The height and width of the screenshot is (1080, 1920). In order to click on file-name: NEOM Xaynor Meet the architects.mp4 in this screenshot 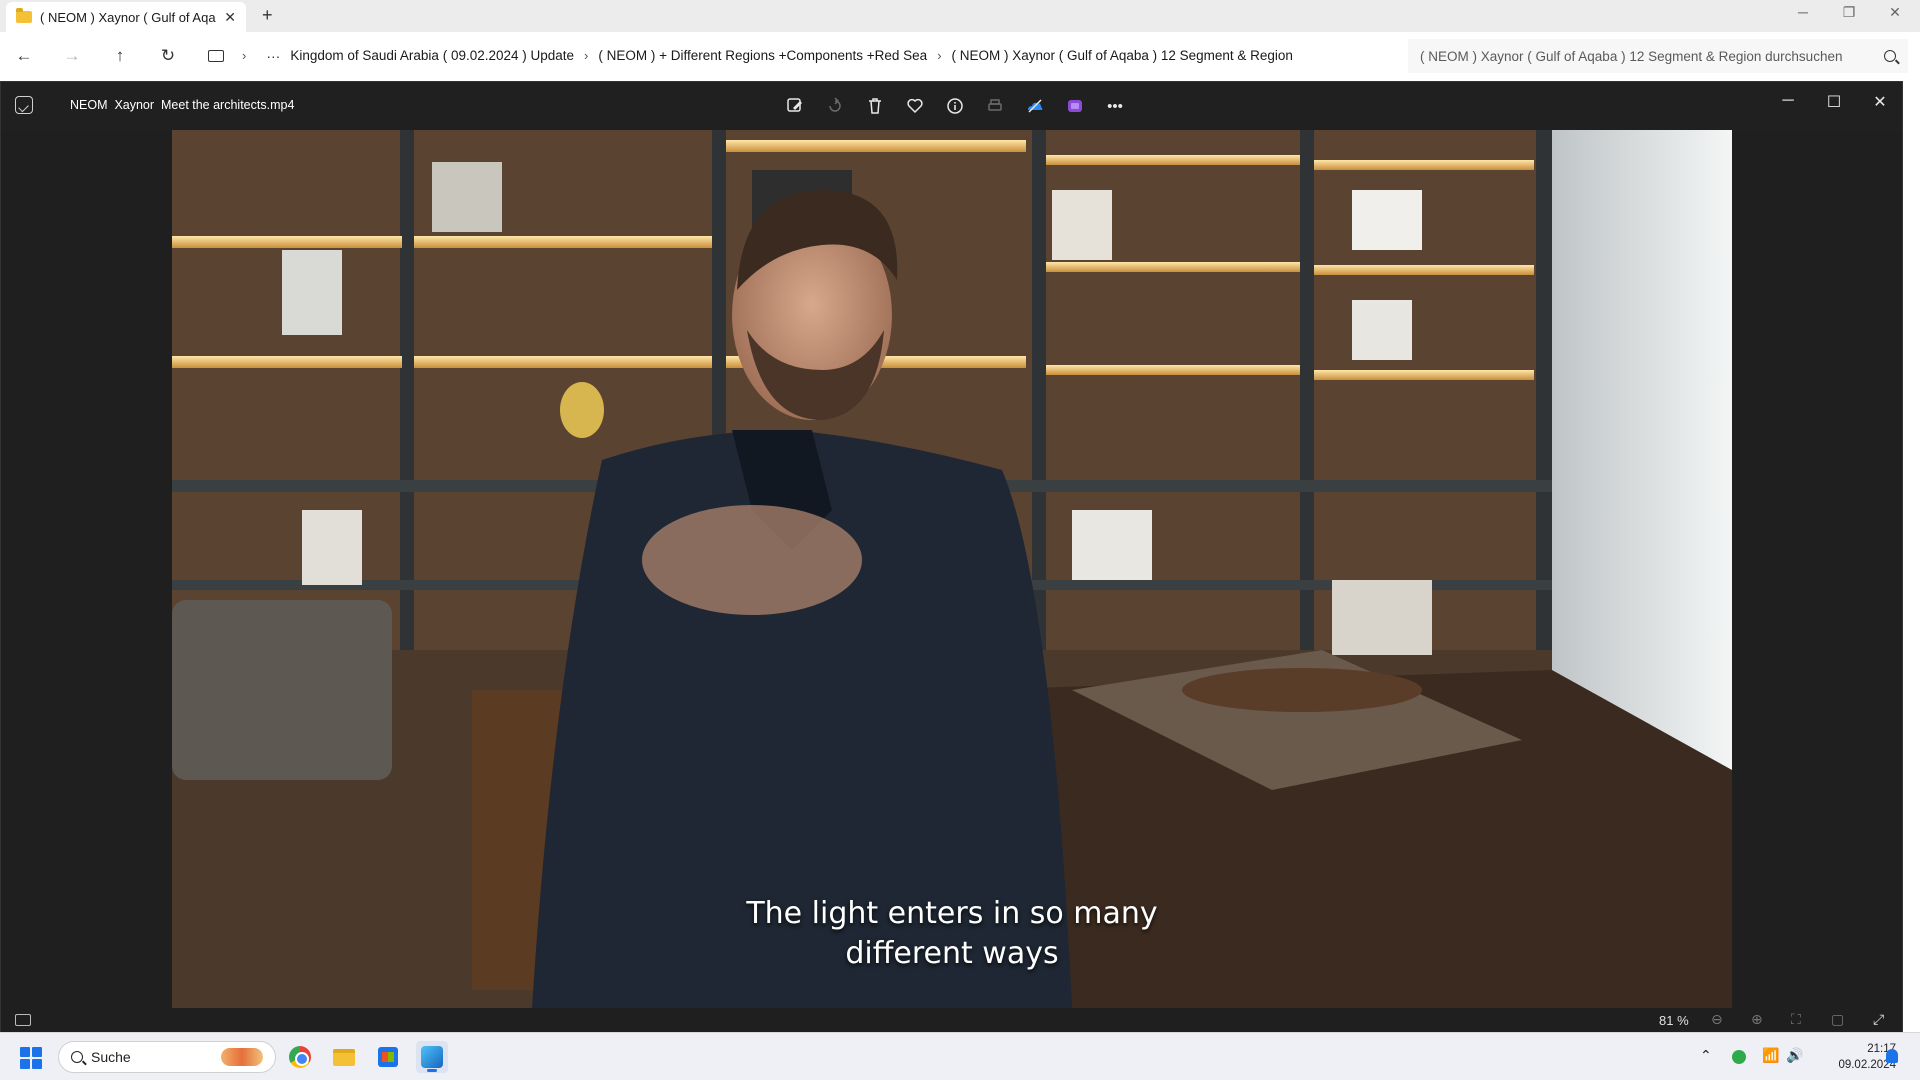, I will do `click(182, 105)`.